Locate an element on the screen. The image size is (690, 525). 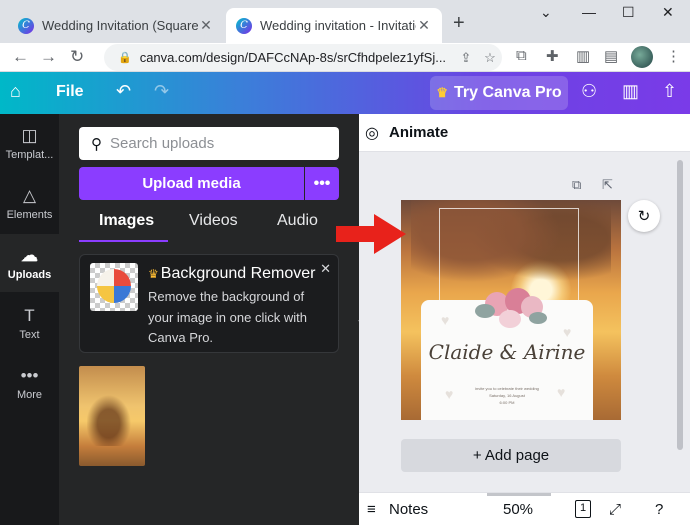
reload-icon: ↻ is located at coordinates (77, 57).